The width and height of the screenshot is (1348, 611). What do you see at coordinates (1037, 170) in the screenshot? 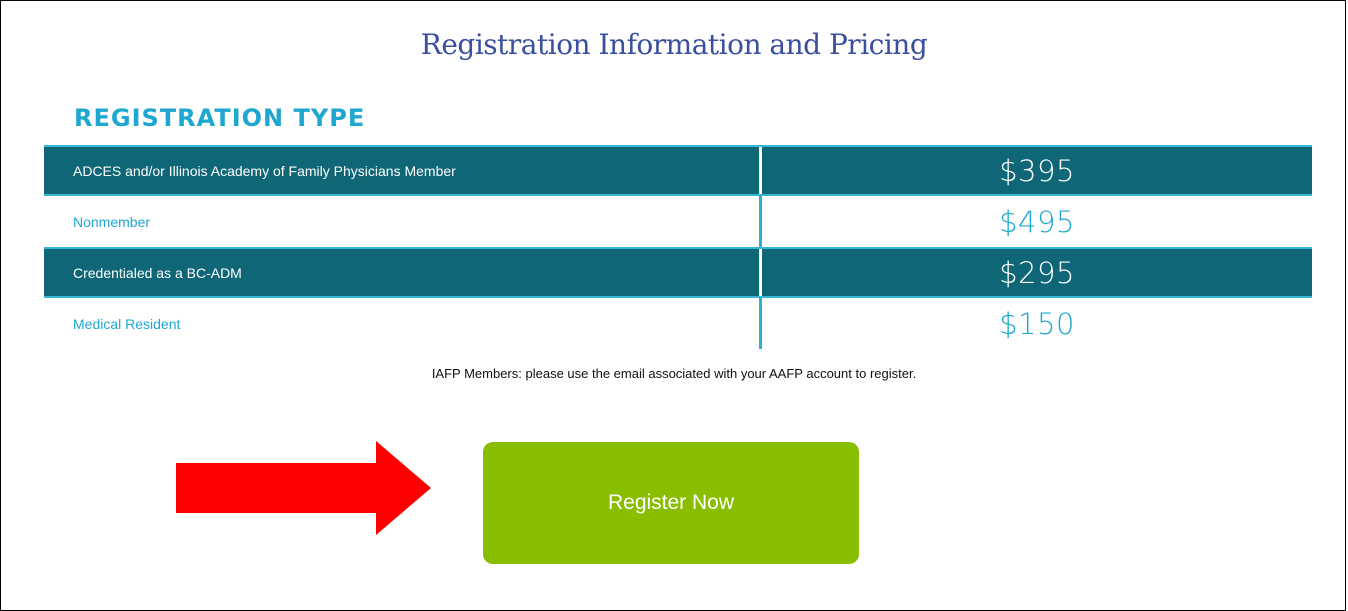
I see `pricing-row-price: $395` at bounding box center [1037, 170].